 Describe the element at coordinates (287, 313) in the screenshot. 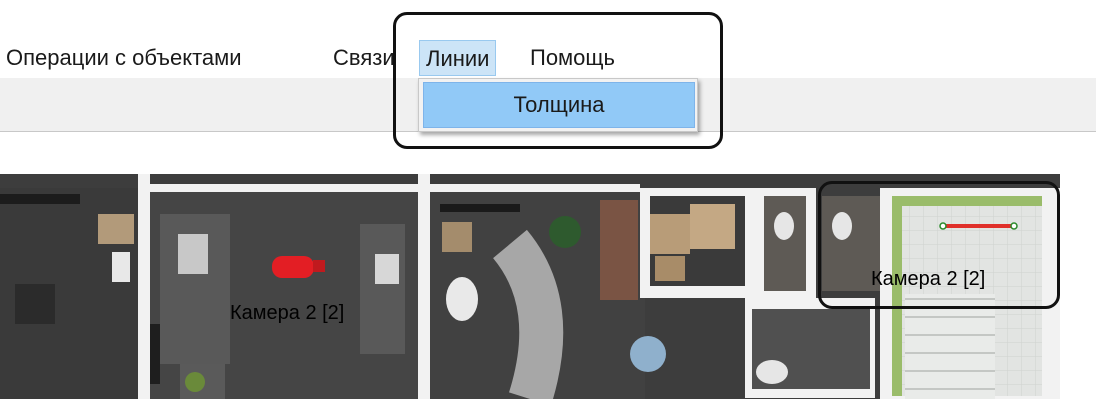

I see `camera-label-left: Камера 2 [2]` at that location.